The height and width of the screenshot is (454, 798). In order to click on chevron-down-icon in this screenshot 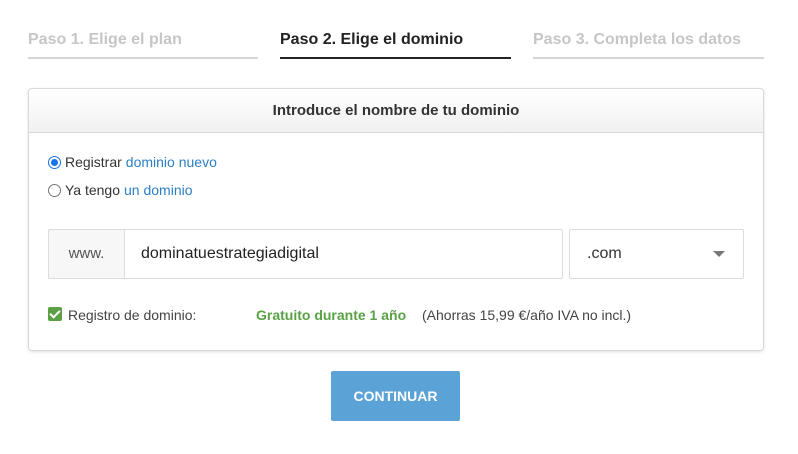, I will do `click(719, 254)`.